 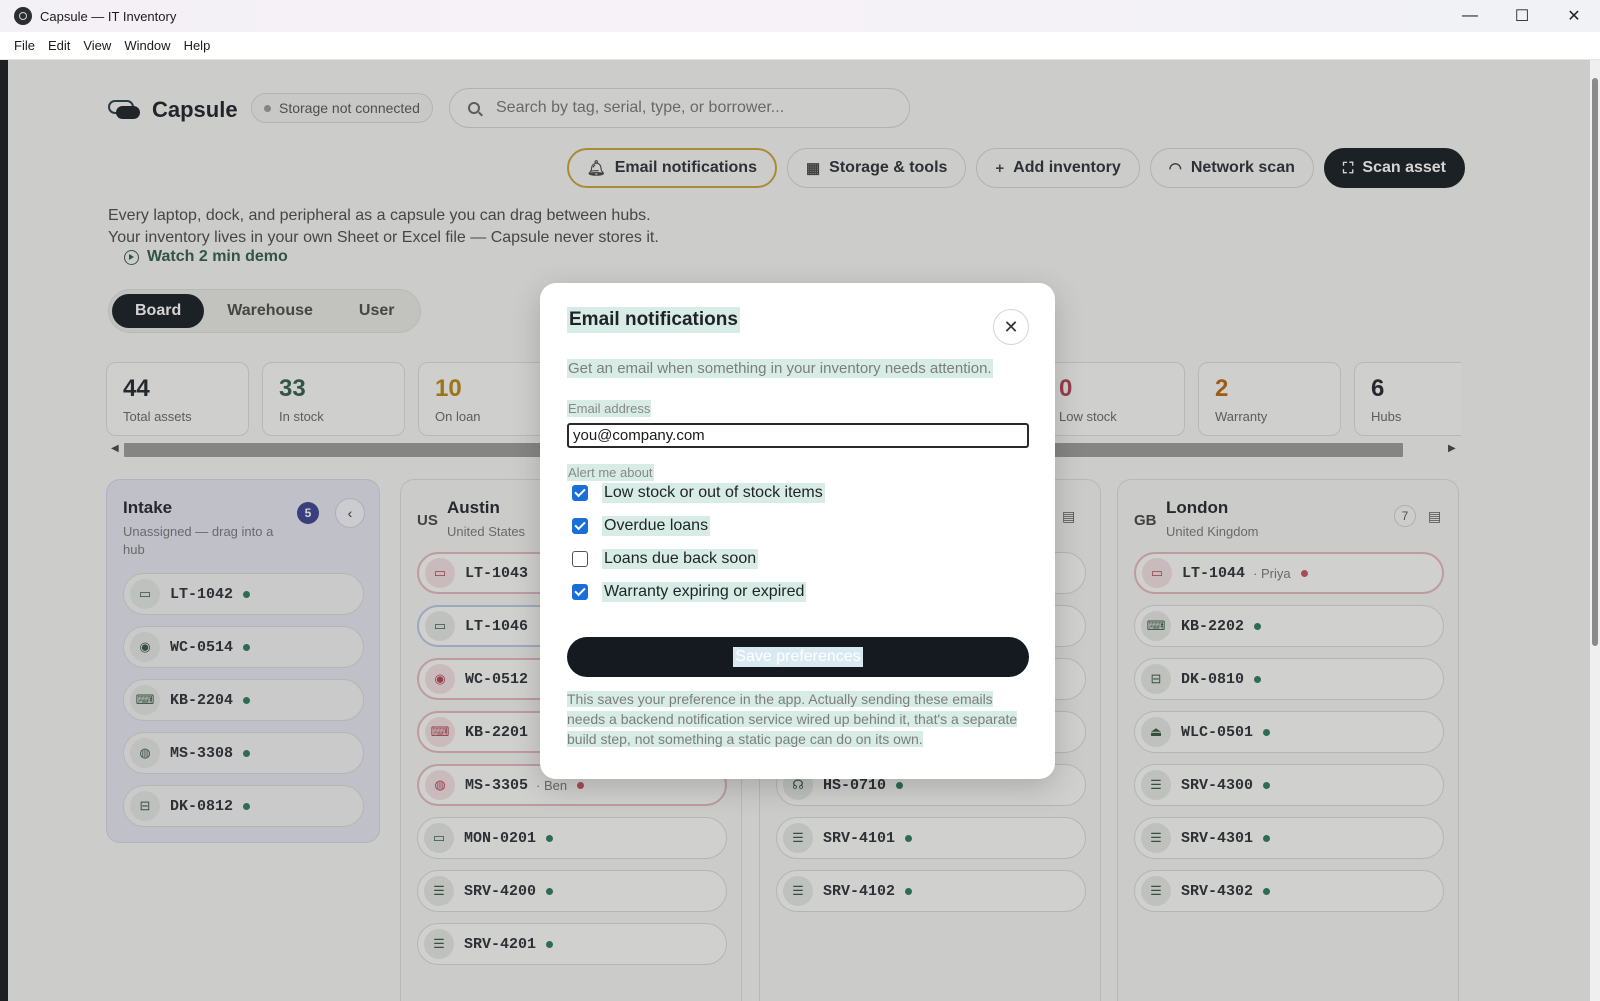 I want to click on alert-me-about-label: Alert me about, so click(x=610, y=472).